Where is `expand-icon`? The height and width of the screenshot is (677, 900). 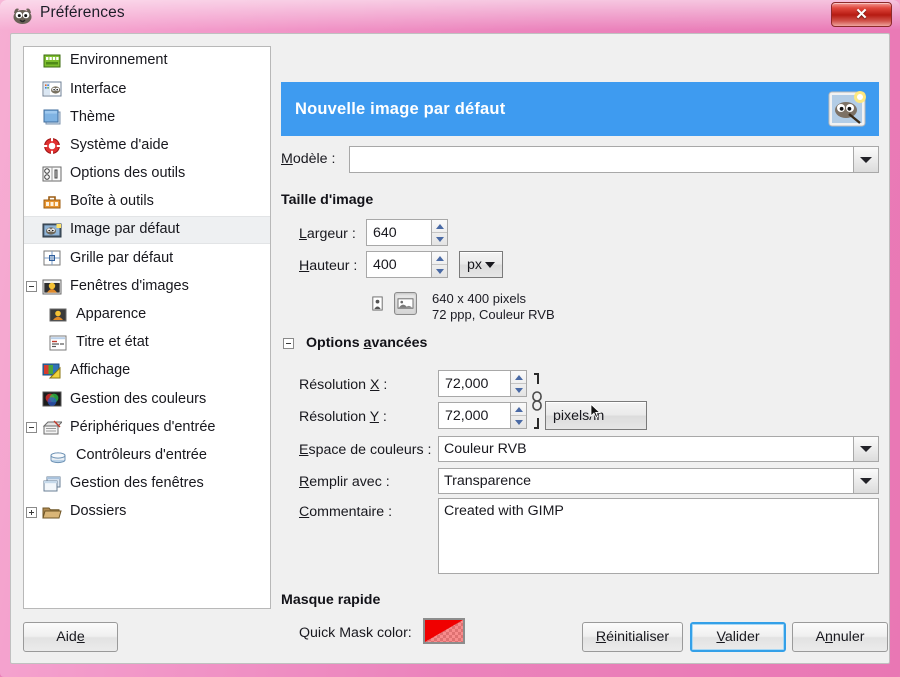 expand-icon is located at coordinates (31, 512).